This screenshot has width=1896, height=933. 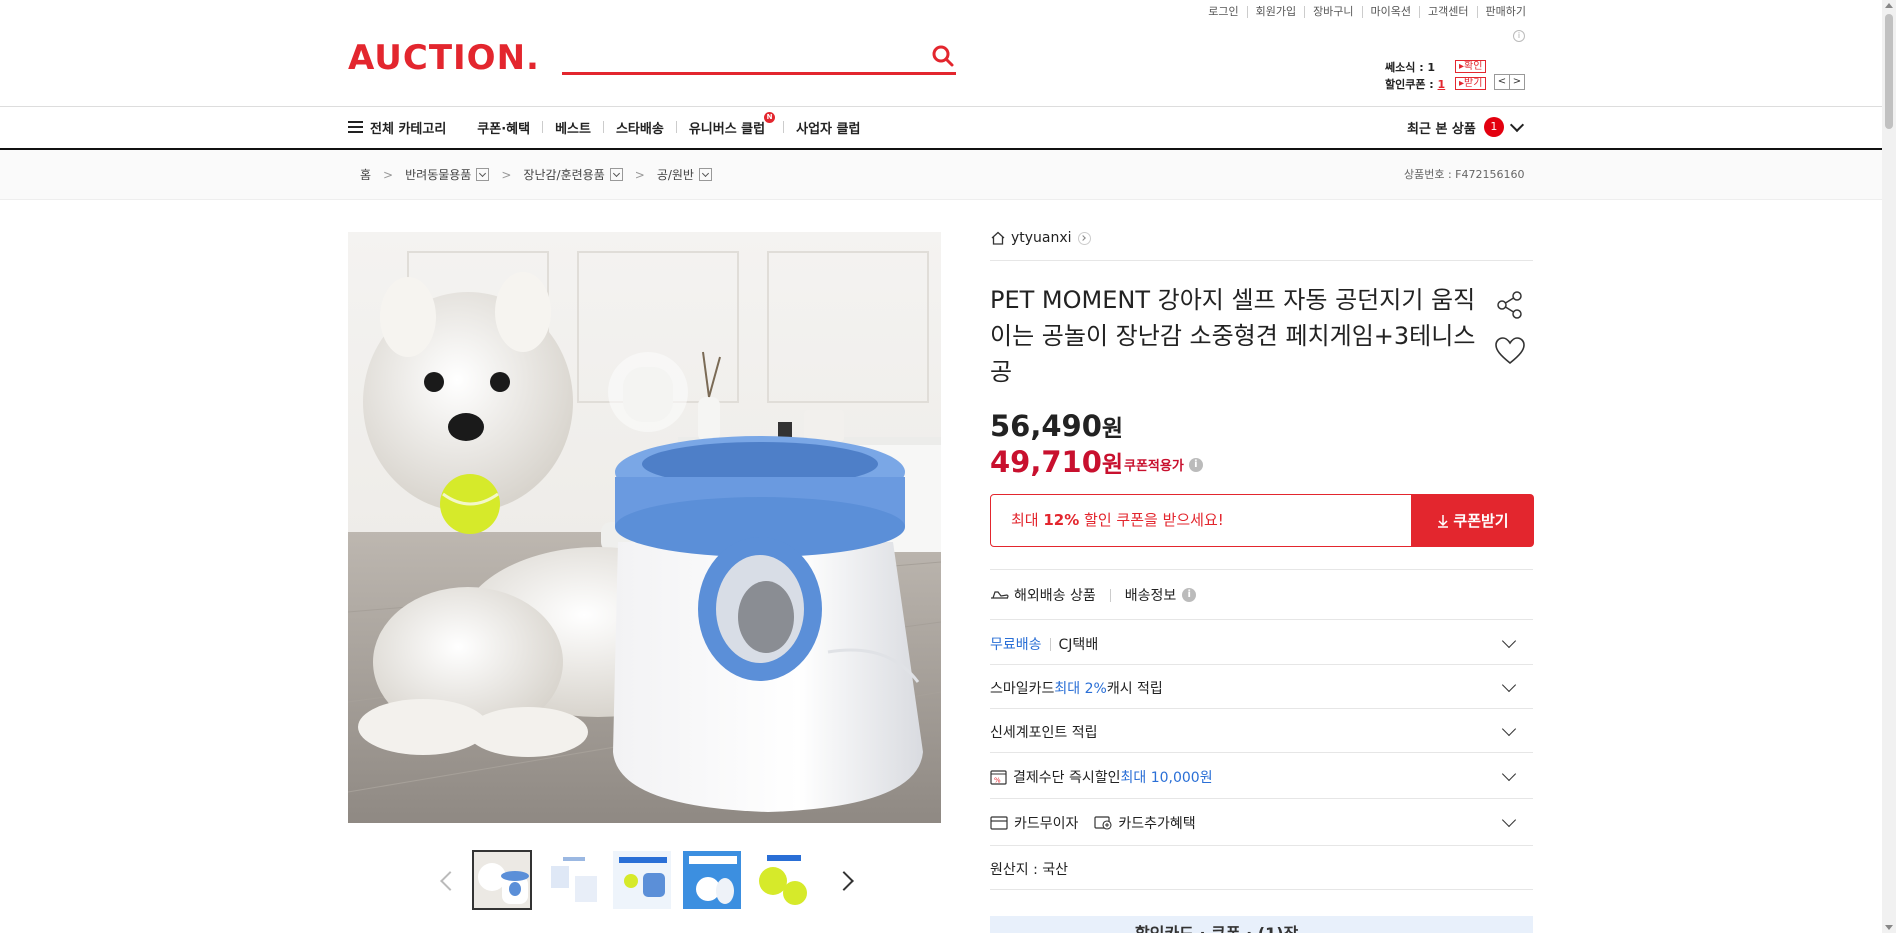 What do you see at coordinates (1334, 12) in the screenshot?
I see `cart-link: 장바구니` at bounding box center [1334, 12].